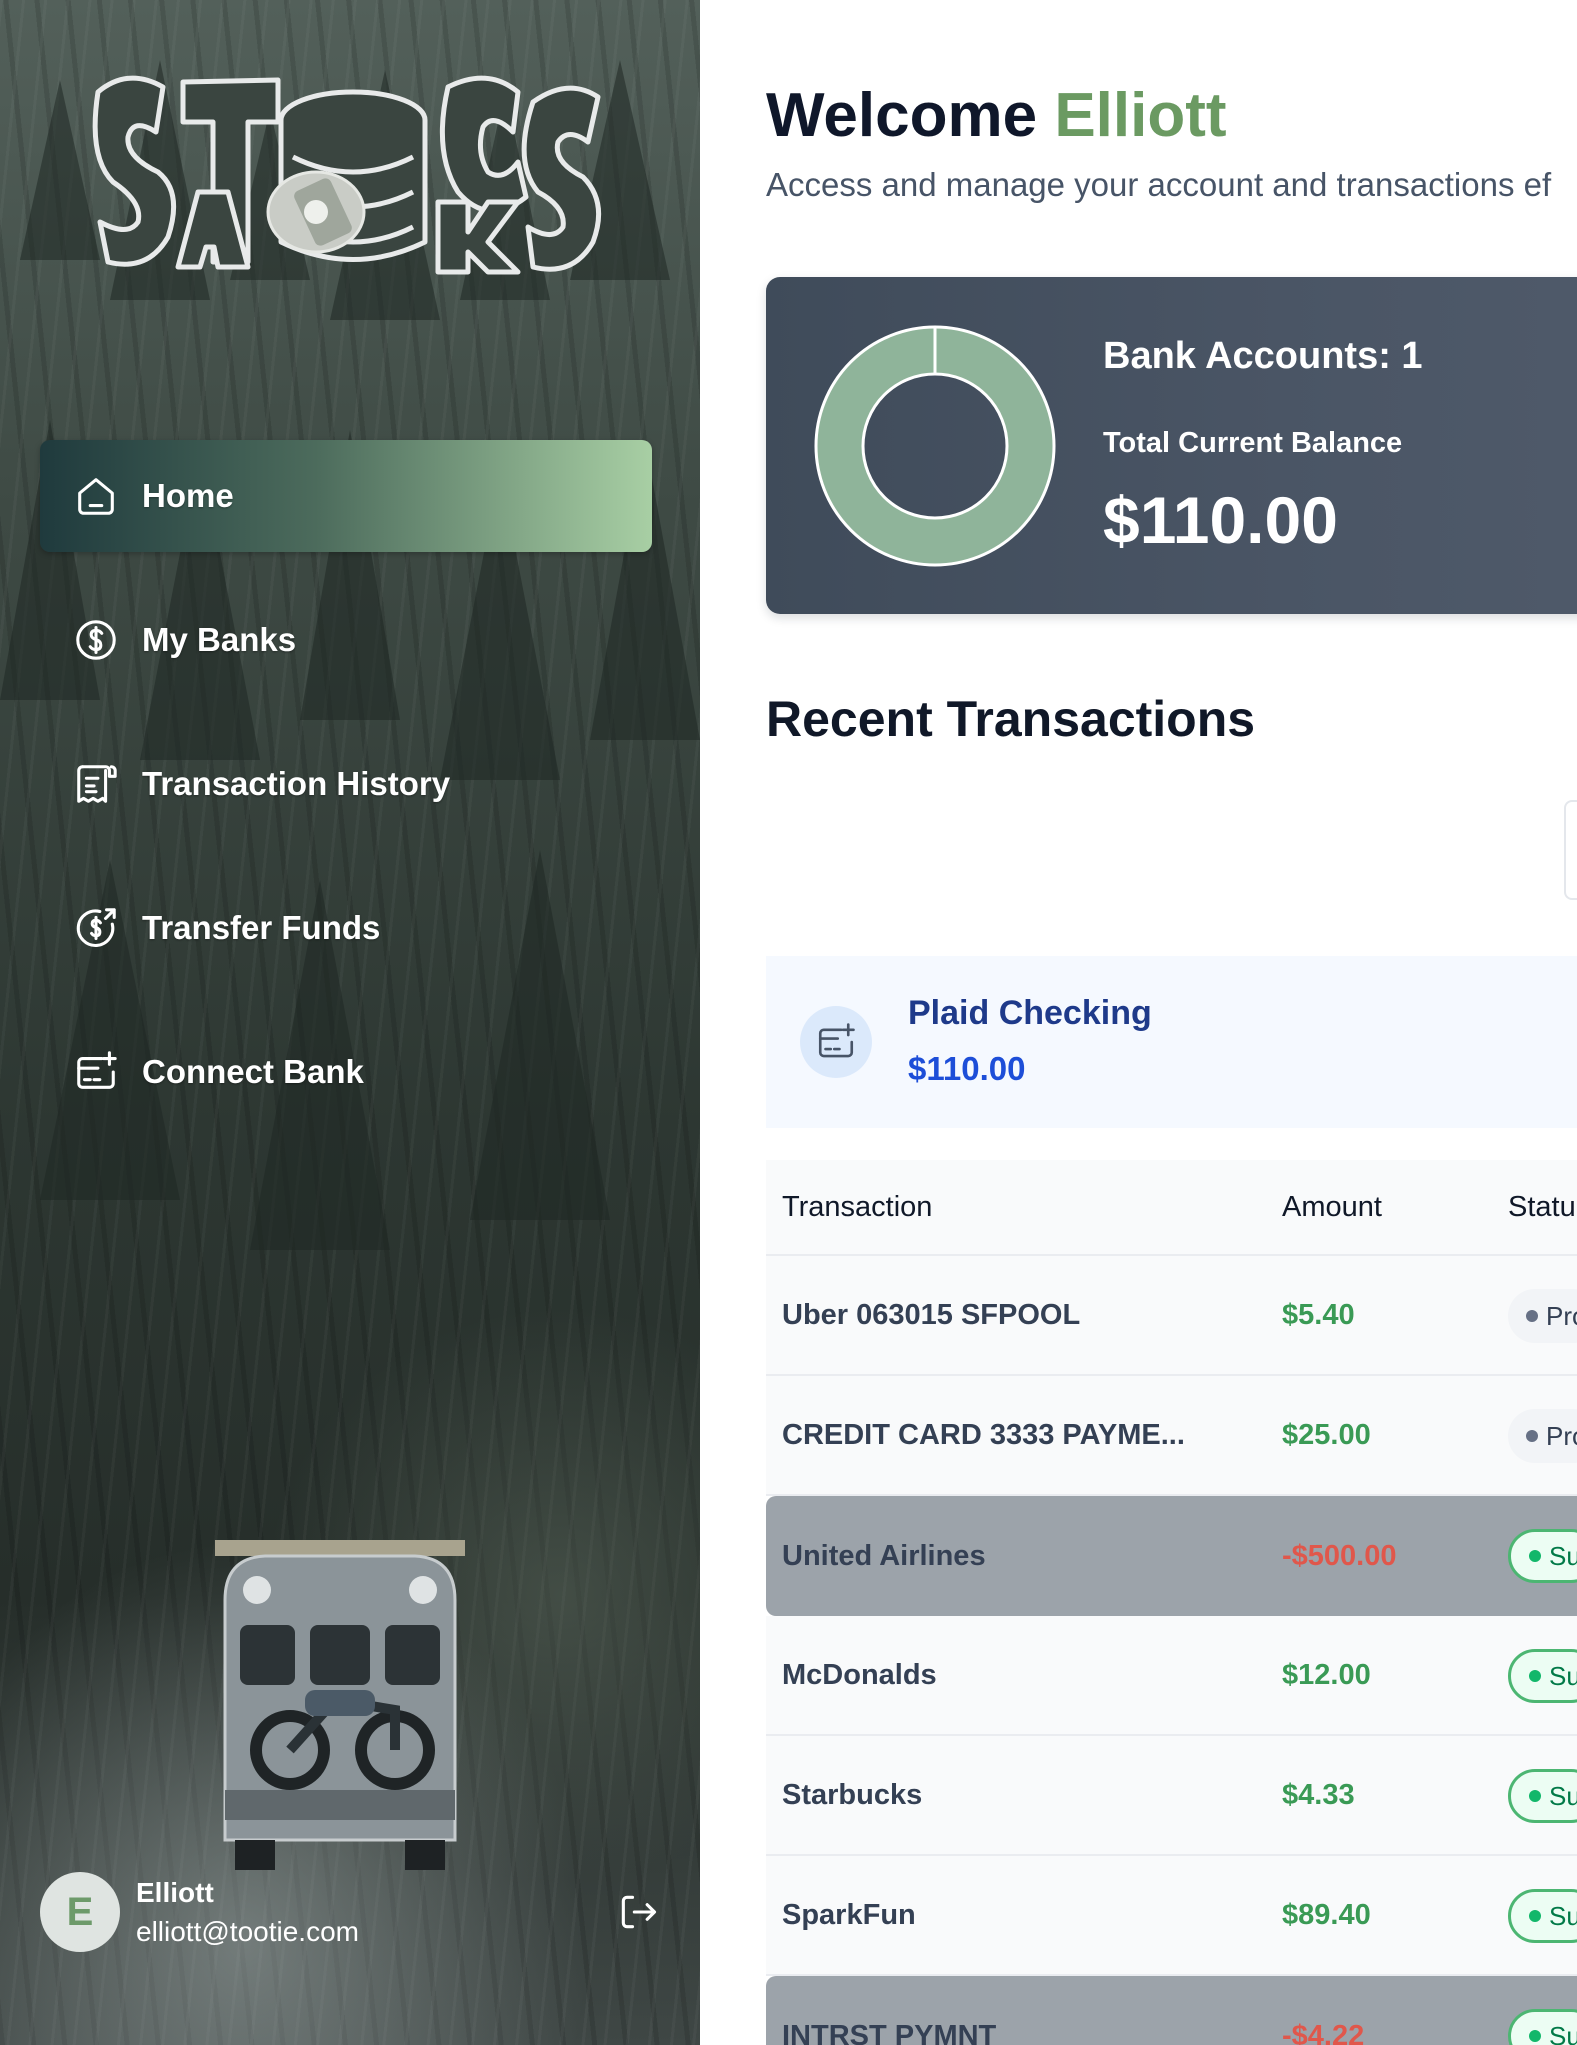  What do you see at coordinates (1220, 520) in the screenshot?
I see `total-balance-value: $110.00` at bounding box center [1220, 520].